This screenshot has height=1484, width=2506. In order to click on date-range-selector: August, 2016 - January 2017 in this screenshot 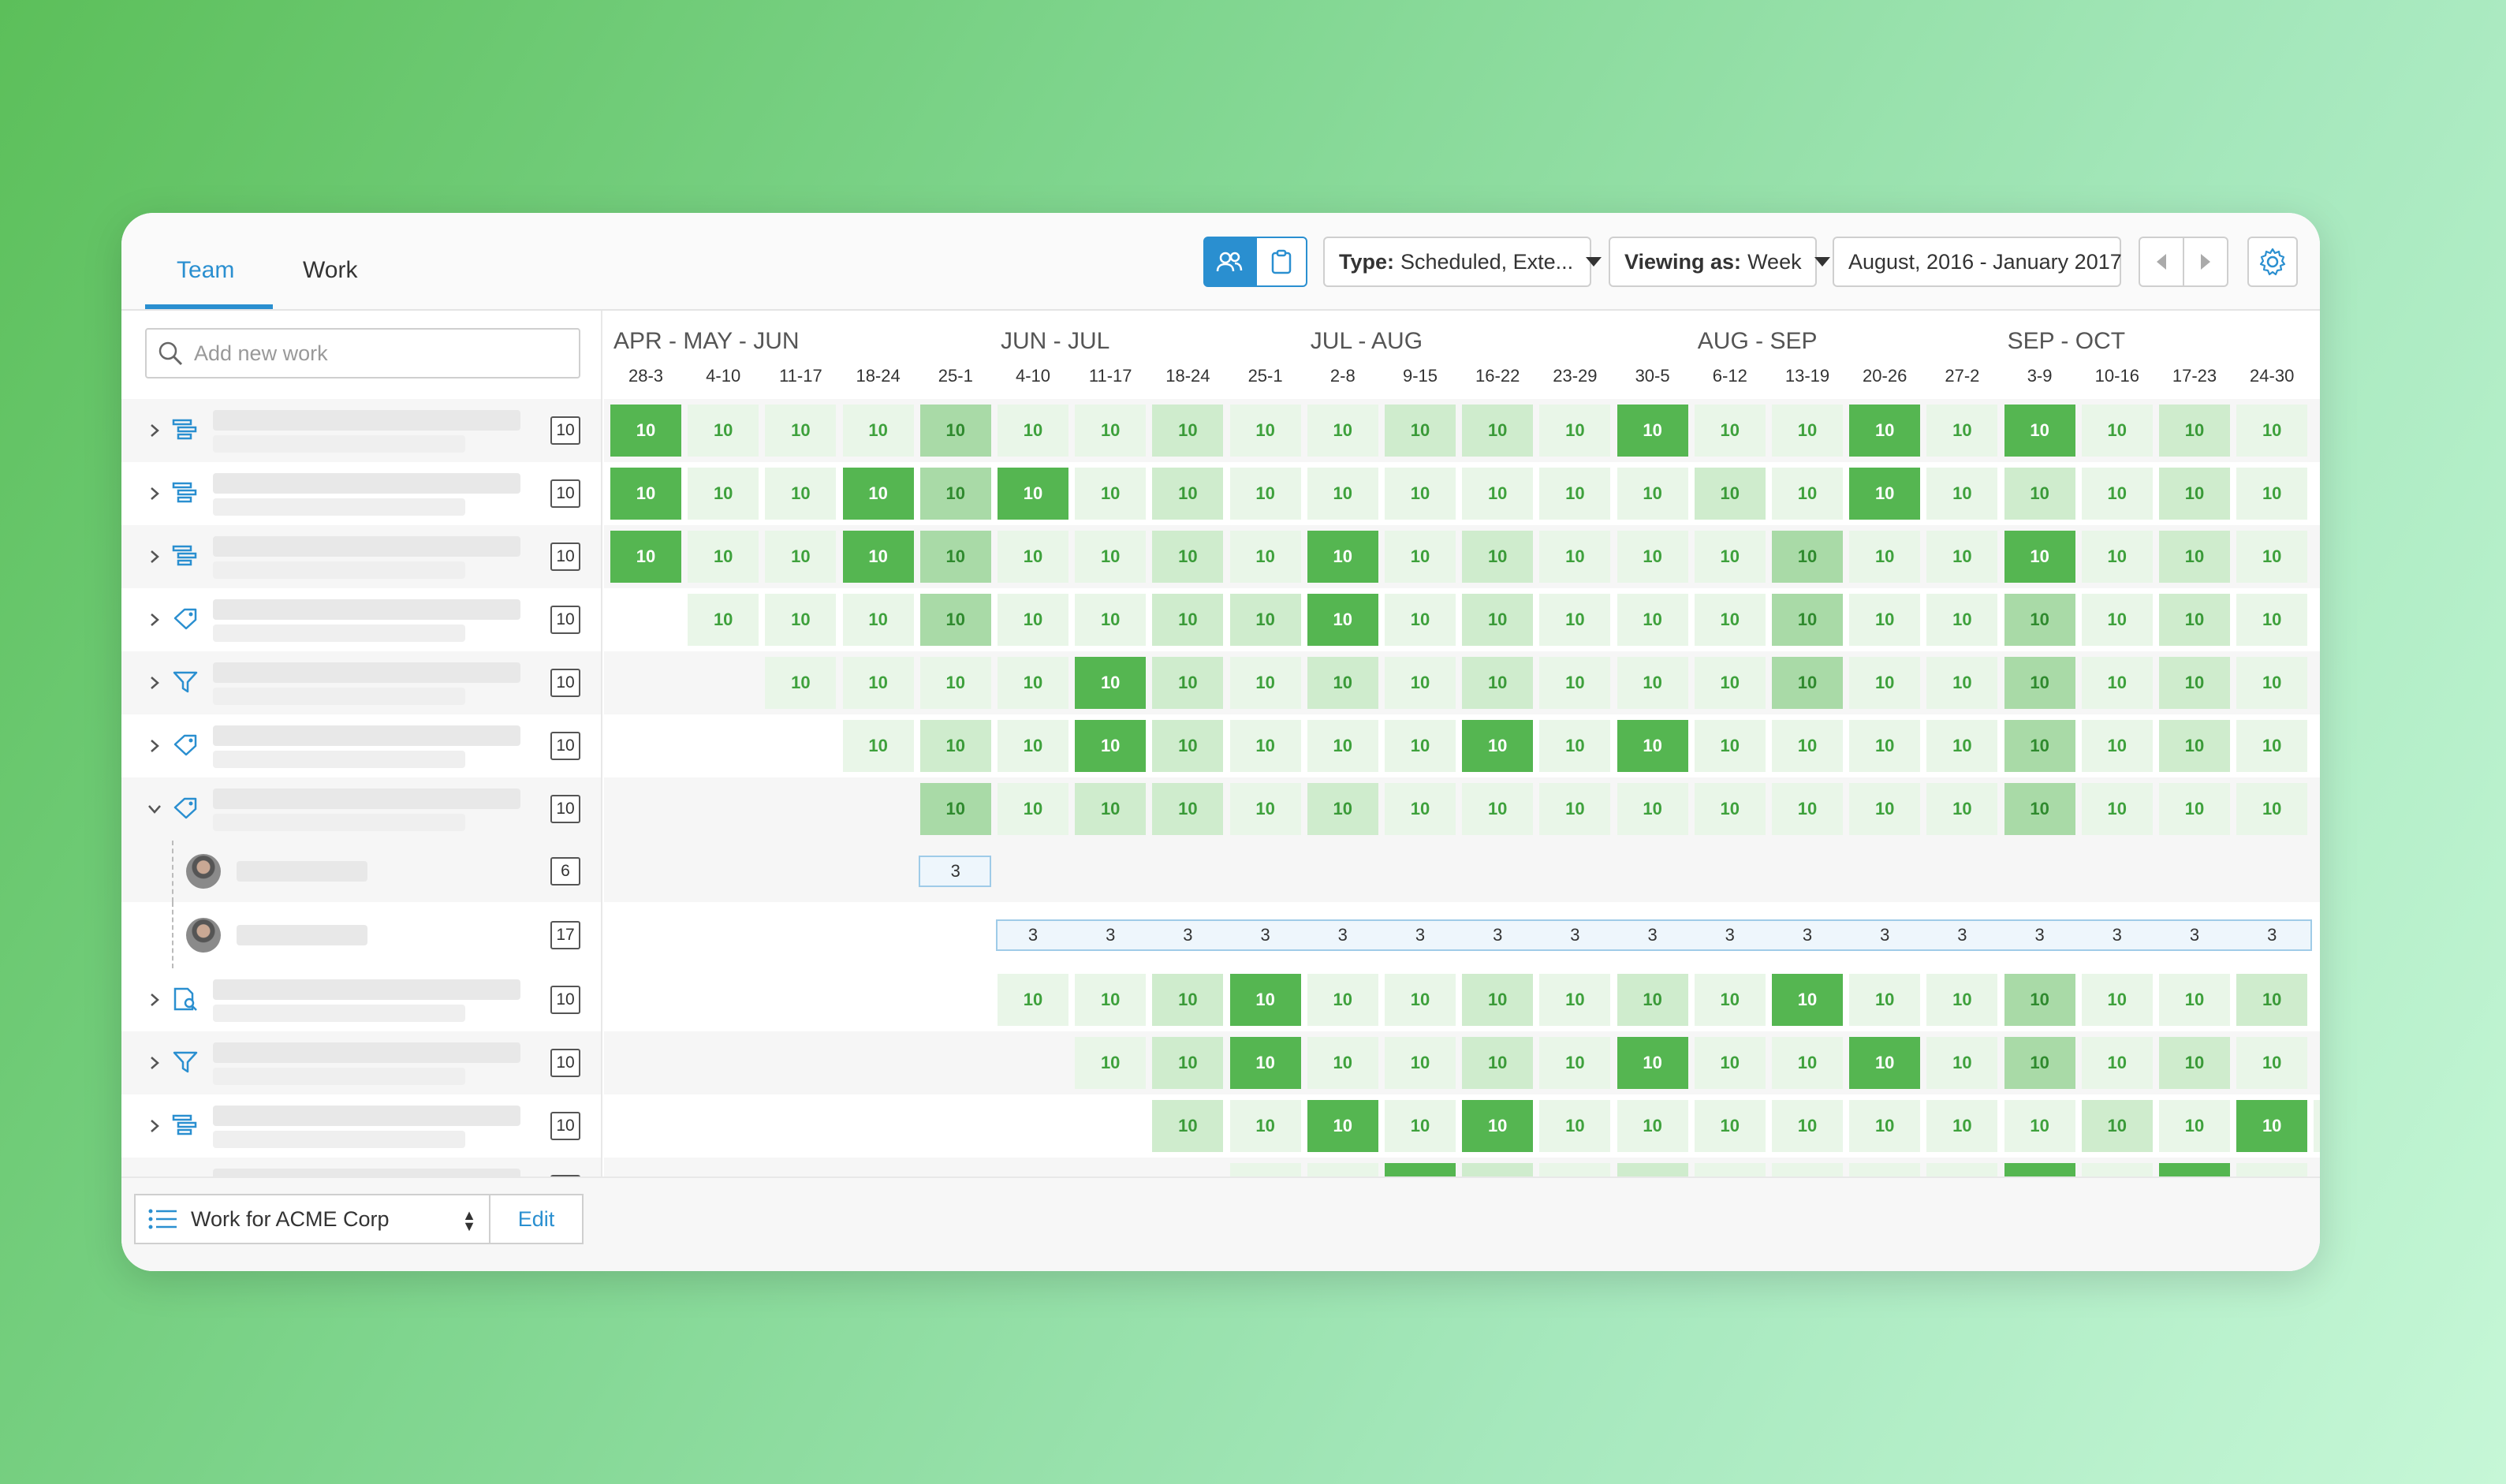, I will do `click(1977, 262)`.